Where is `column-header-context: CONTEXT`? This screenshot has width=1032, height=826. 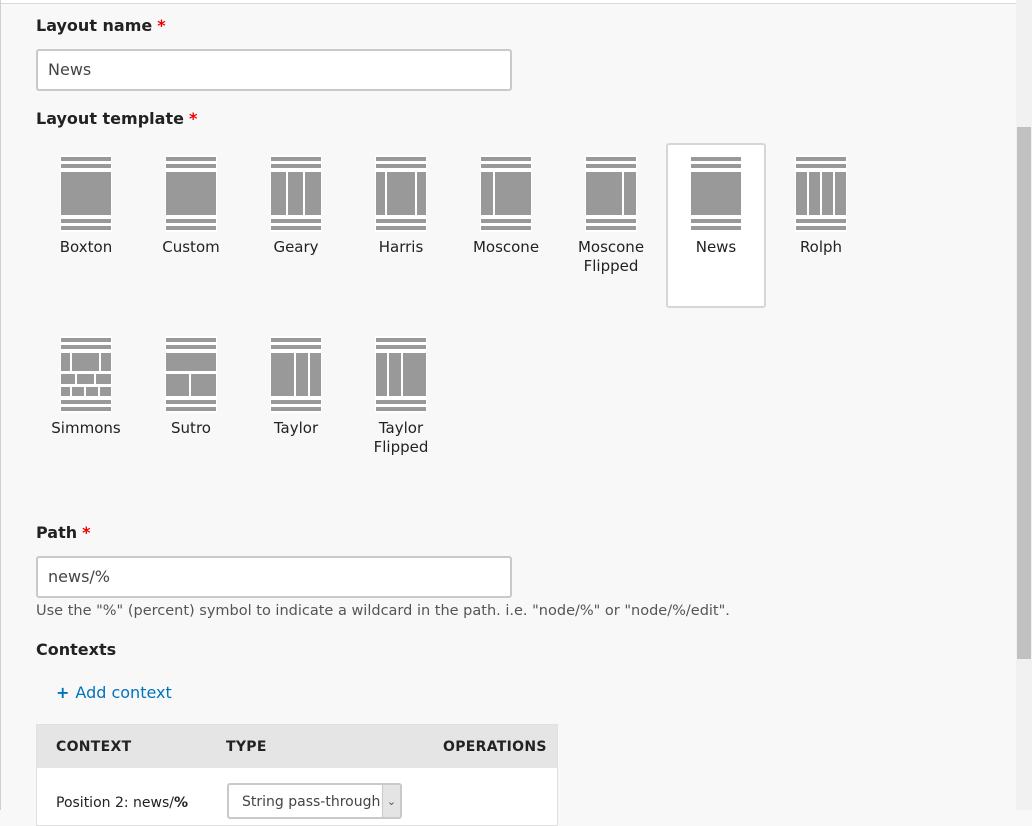
column-header-context: CONTEXT is located at coordinates (94, 747).